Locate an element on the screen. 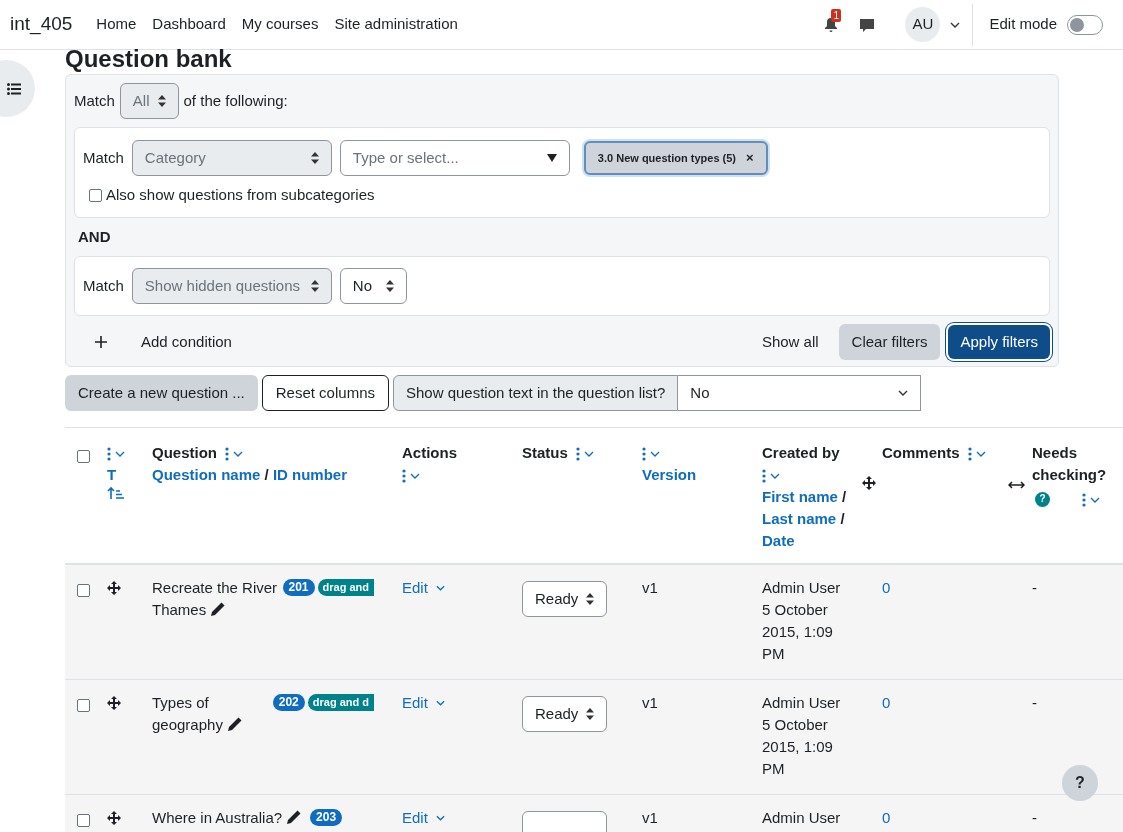 This screenshot has height=832, width=1123. sort-link: First name is located at coordinates (800, 496).